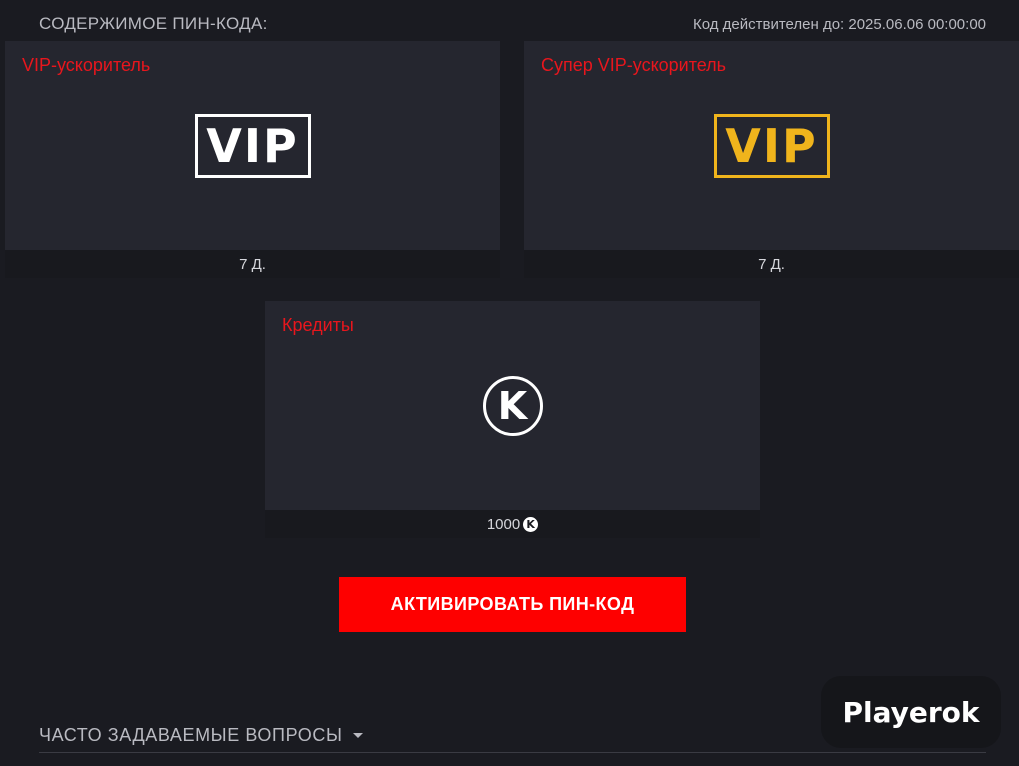  What do you see at coordinates (191, 734) in the screenshot?
I see `faq-label: ЧАСТО ЗАДАВАЕМЫЕ ВОПРОСЫ` at bounding box center [191, 734].